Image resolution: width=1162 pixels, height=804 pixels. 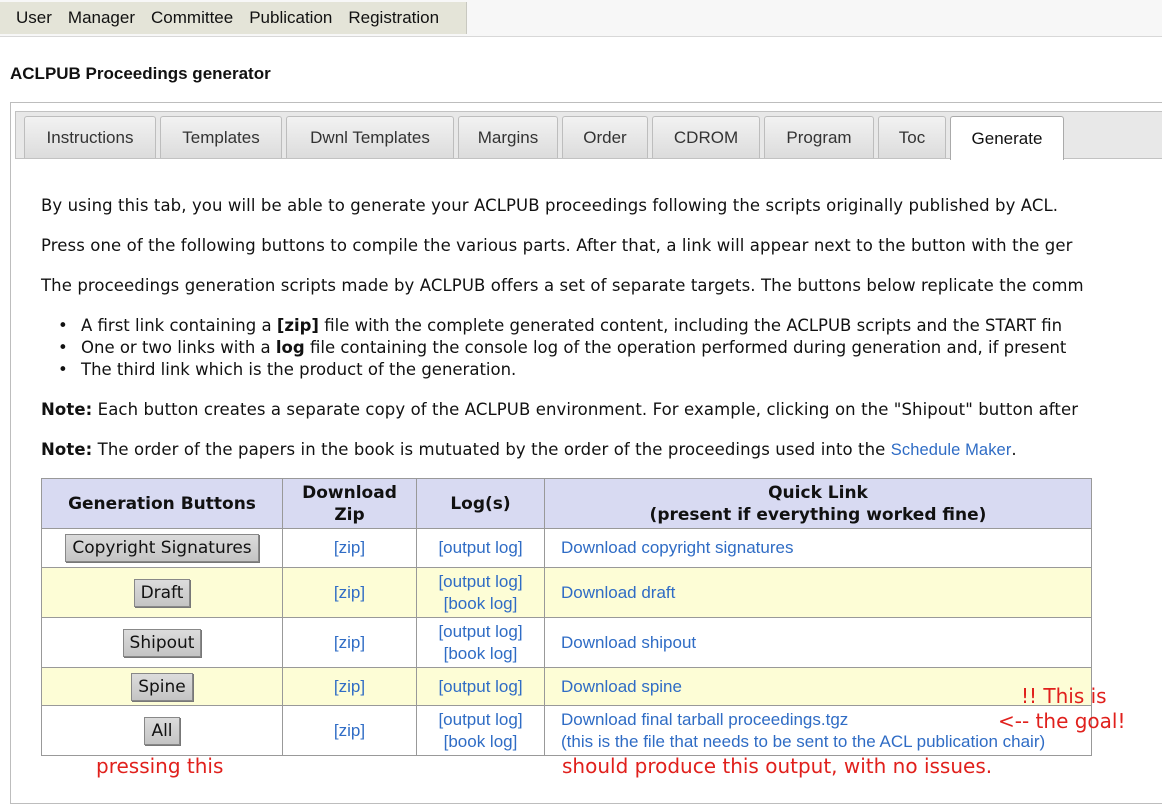 I want to click on draft-button: Draft, so click(x=162, y=592).